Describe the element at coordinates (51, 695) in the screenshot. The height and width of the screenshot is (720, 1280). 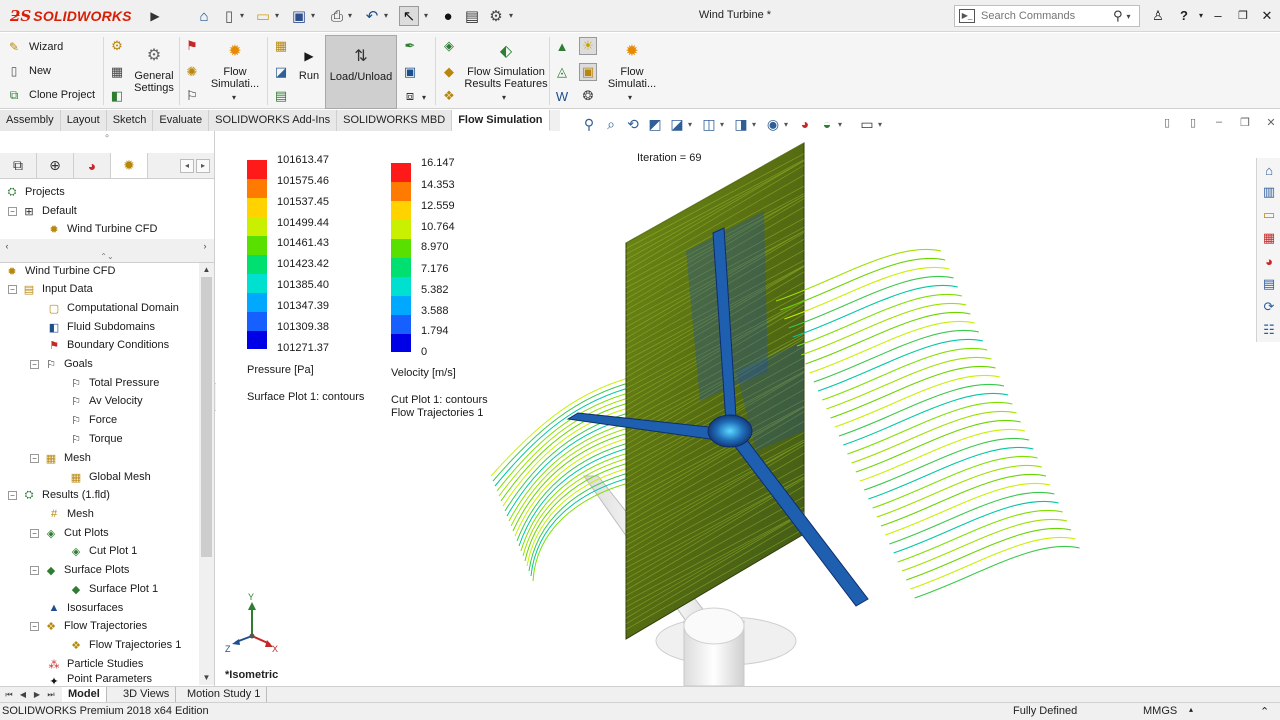
I see `last-tab-arrow: ⏭` at that location.